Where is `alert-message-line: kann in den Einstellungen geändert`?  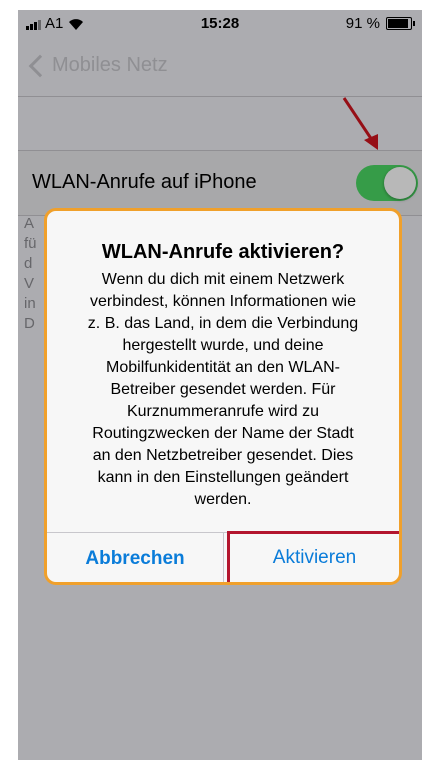
alert-message-line: kann in den Einstellungen geändert is located at coordinates (223, 477).